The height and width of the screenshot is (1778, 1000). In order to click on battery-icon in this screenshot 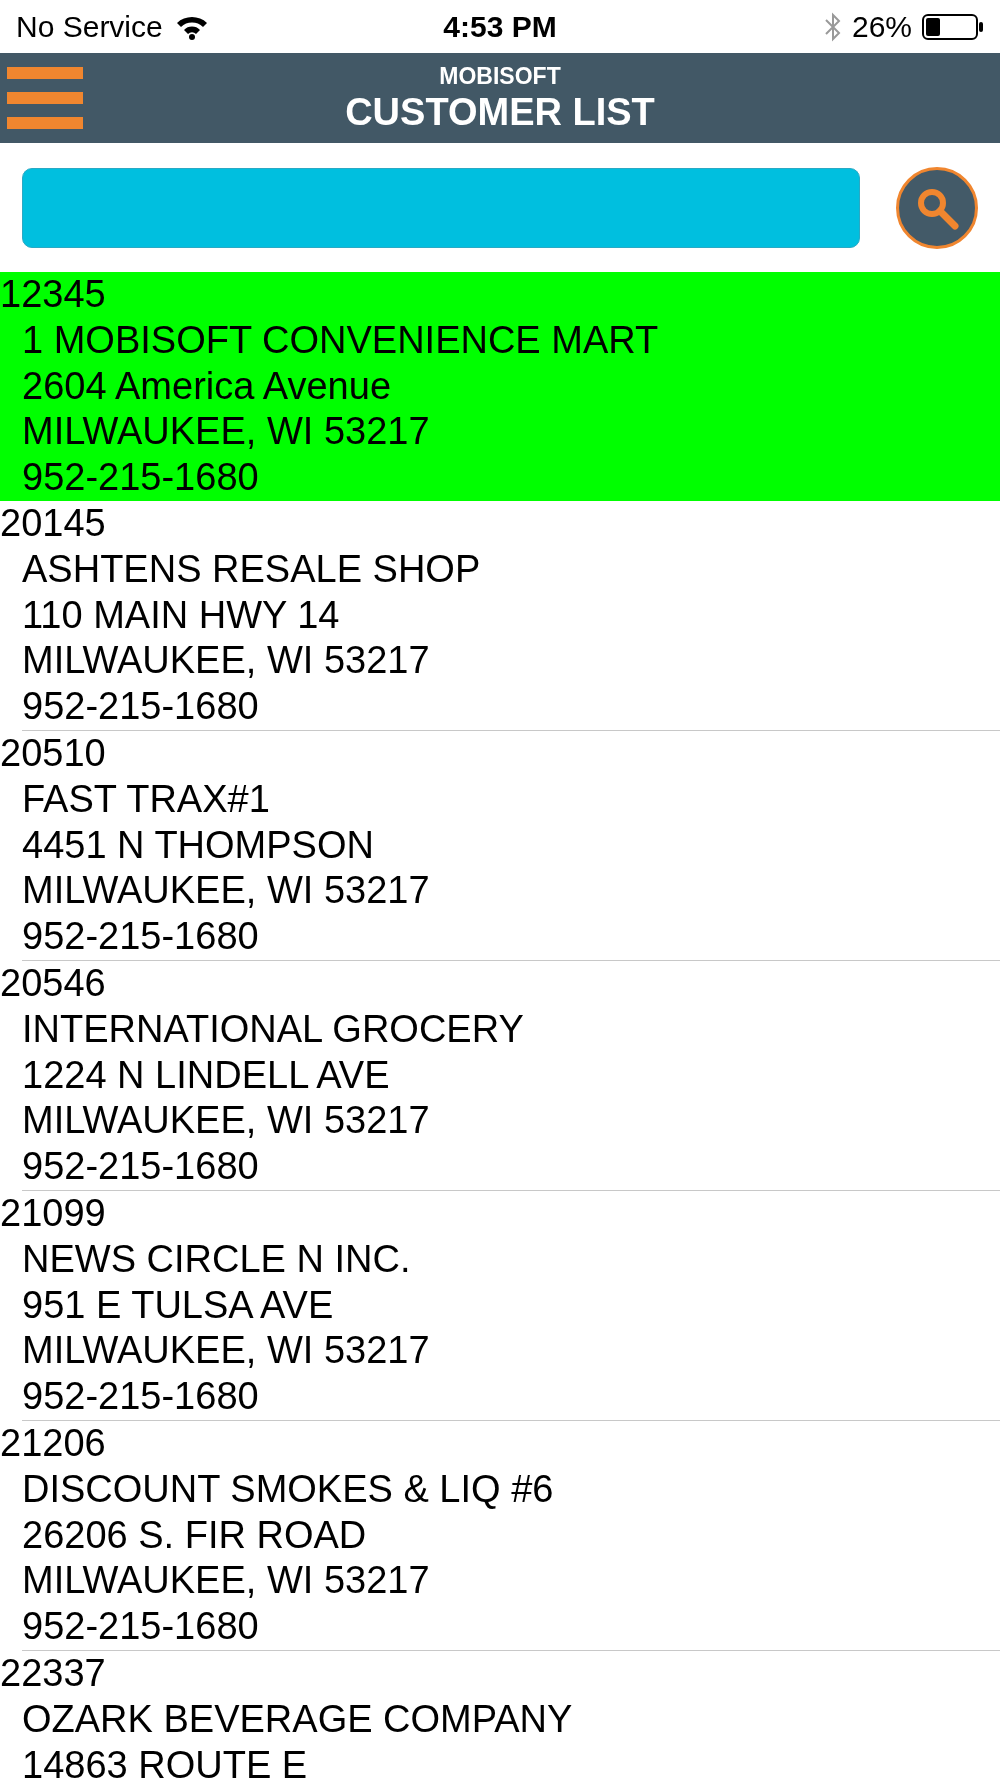, I will do `click(953, 26)`.